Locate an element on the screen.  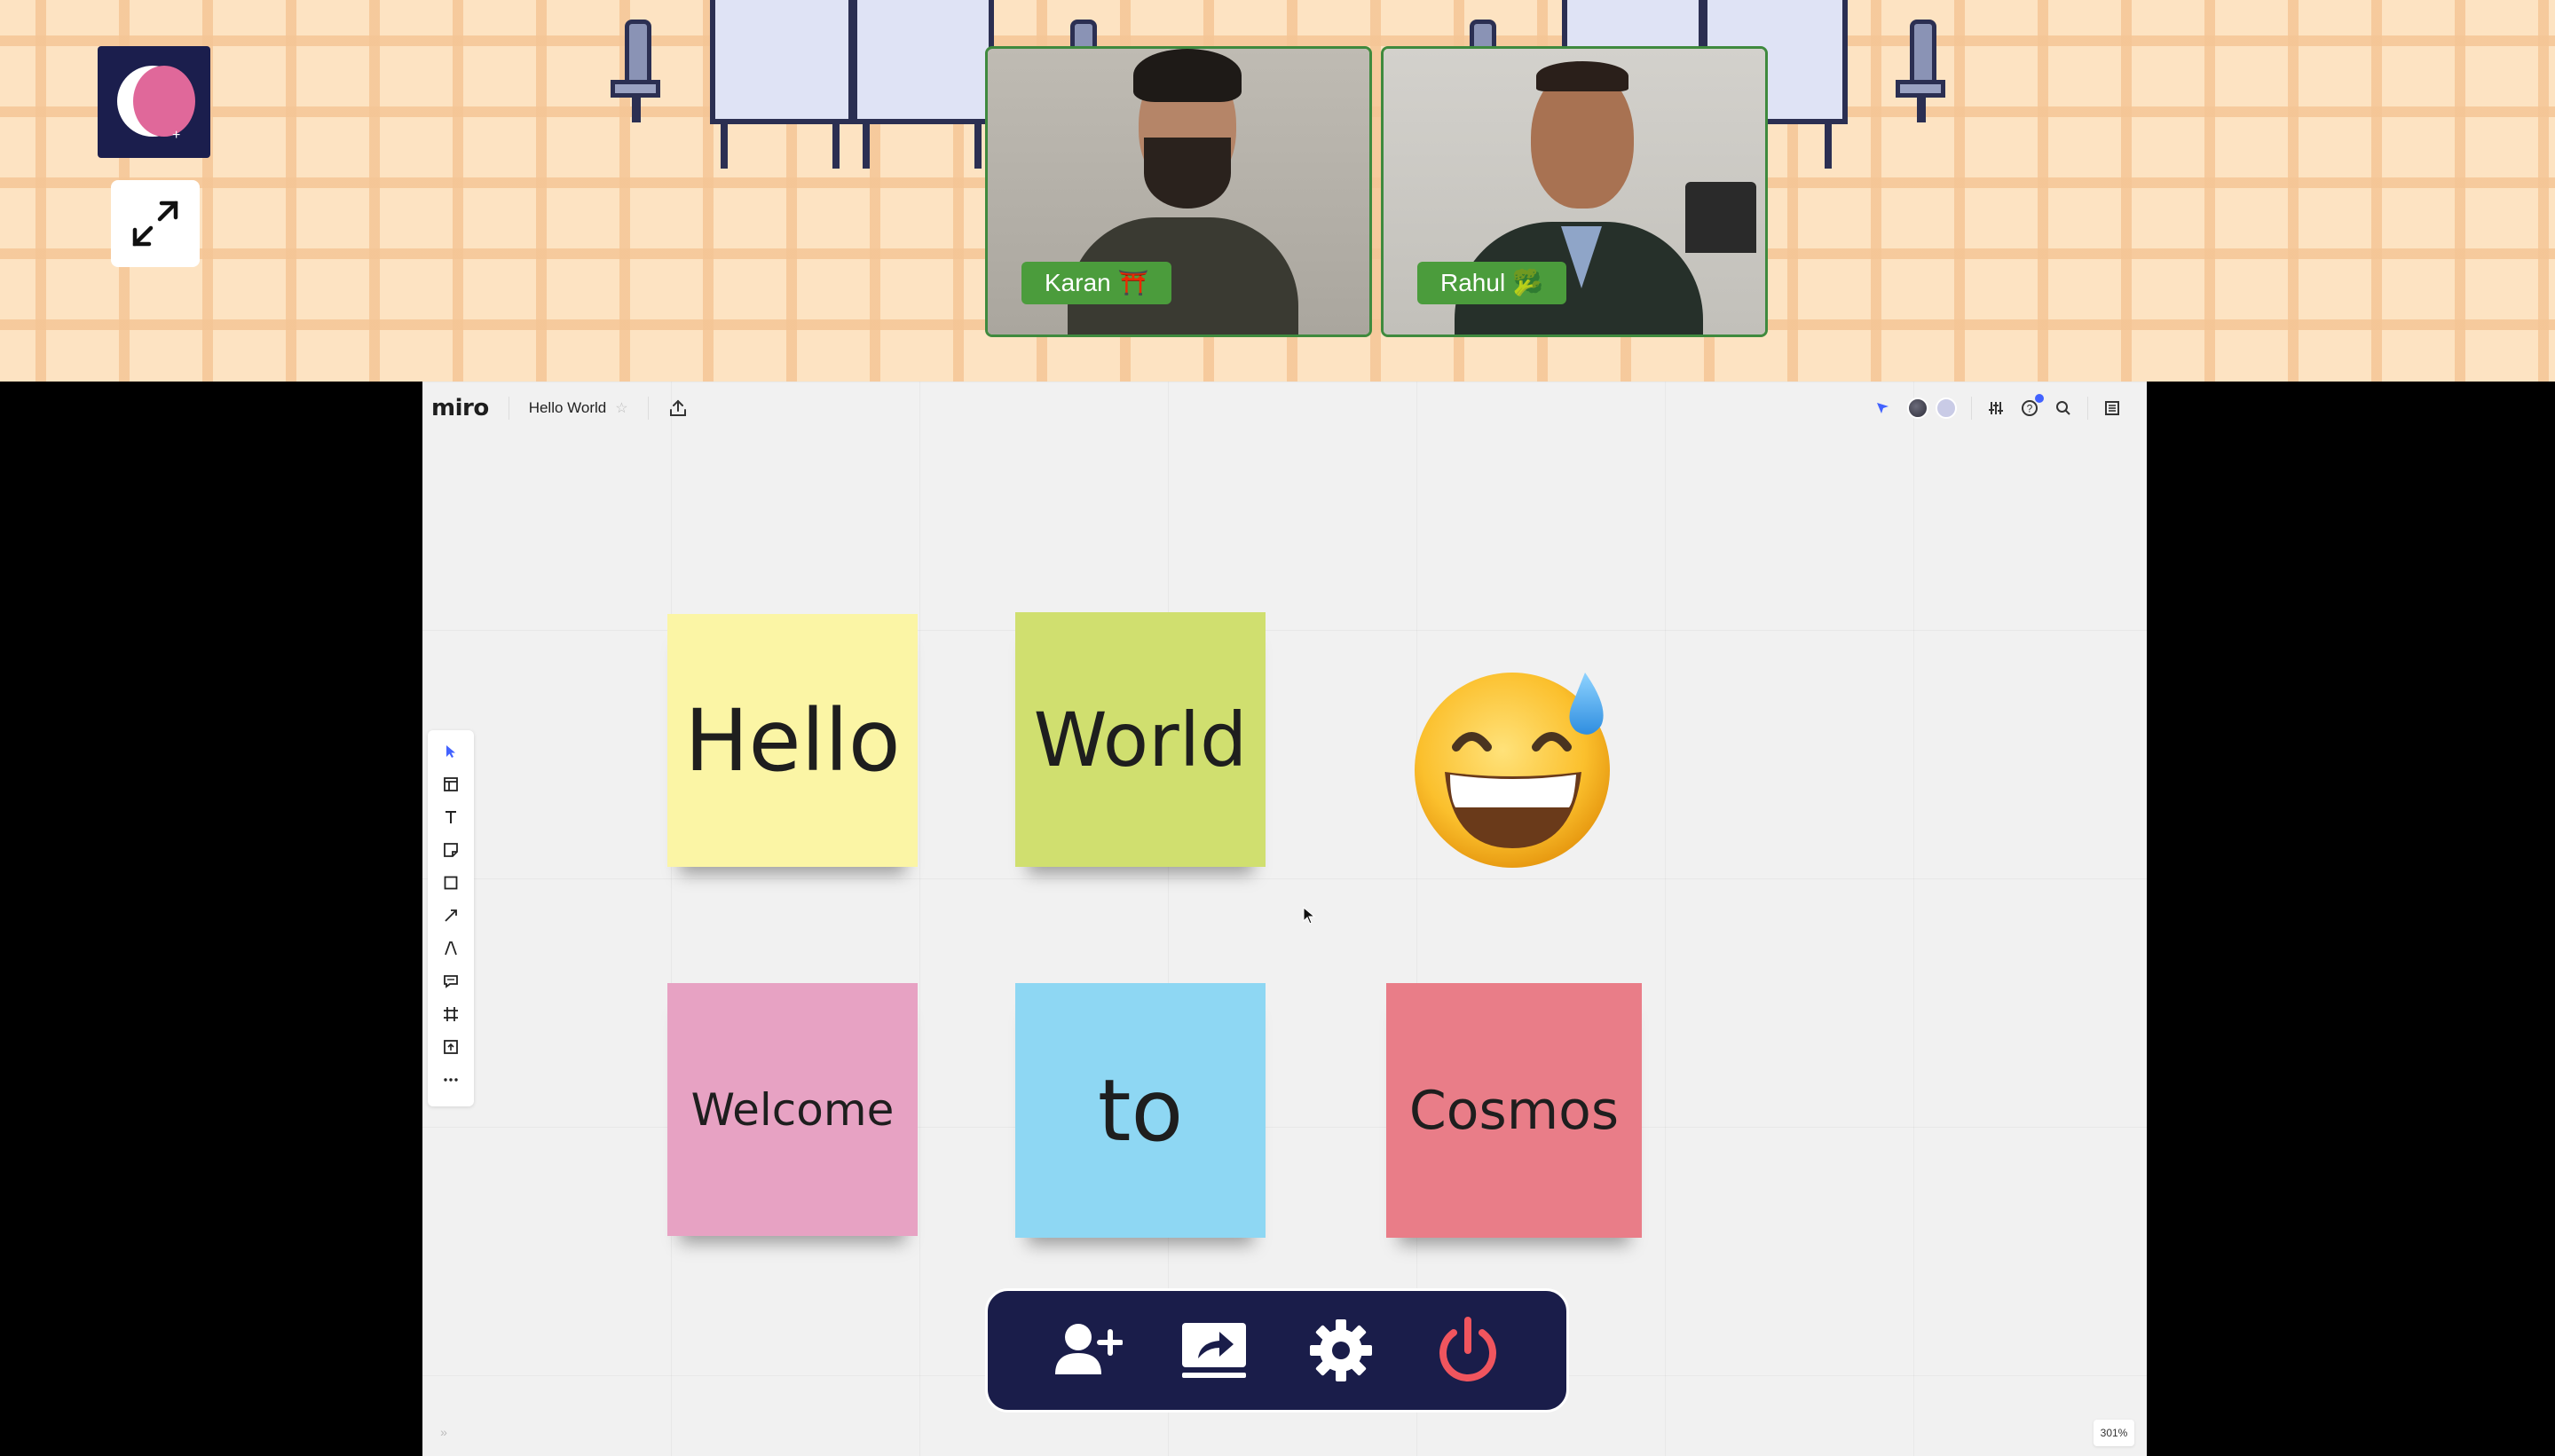
sticky-note-hello: Hello is located at coordinates (792, 740).